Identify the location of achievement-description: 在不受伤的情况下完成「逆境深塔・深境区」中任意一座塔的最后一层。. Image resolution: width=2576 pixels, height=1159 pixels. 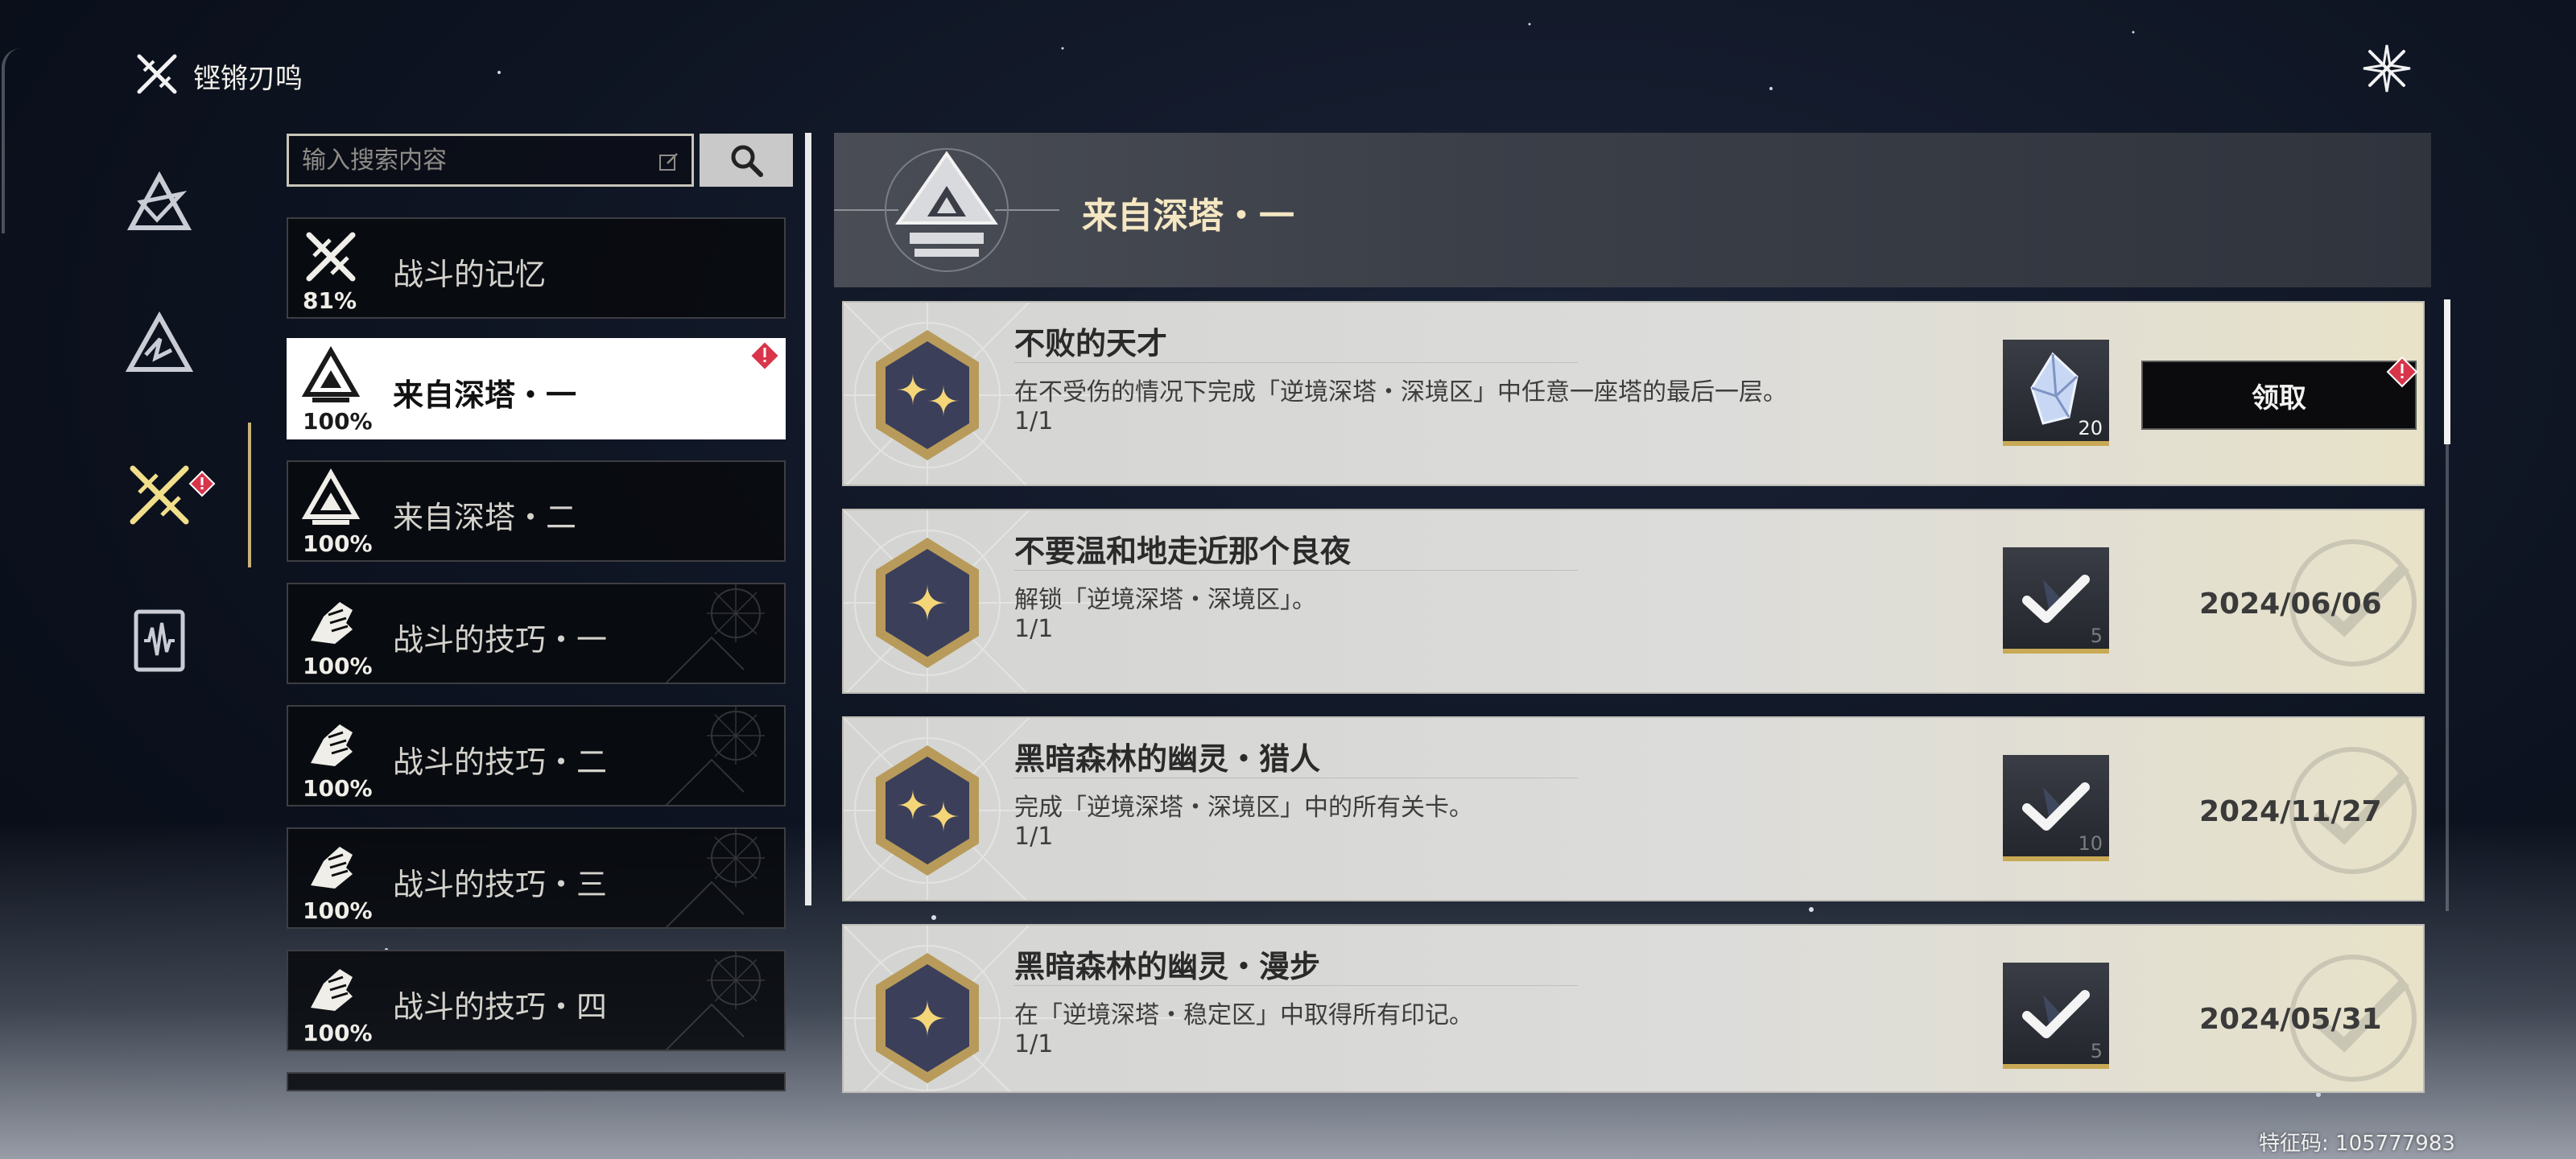
(1400, 392).